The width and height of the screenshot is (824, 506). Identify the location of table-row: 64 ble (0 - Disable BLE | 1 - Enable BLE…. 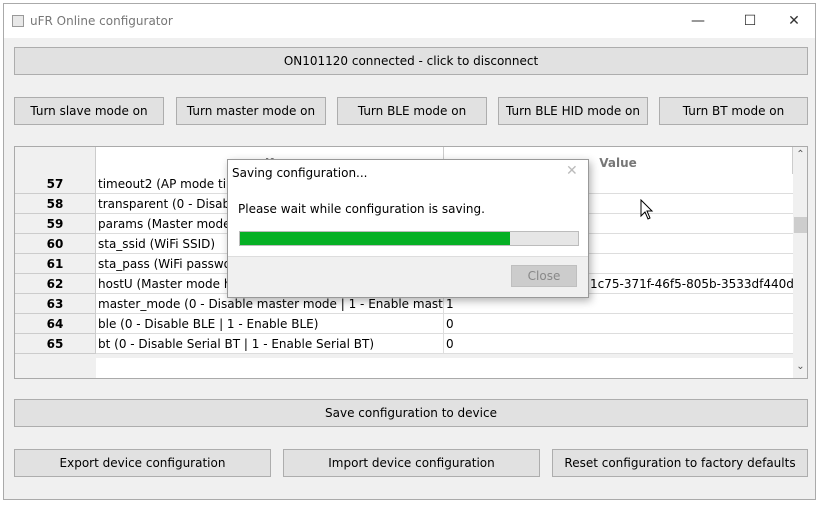
(404, 324).